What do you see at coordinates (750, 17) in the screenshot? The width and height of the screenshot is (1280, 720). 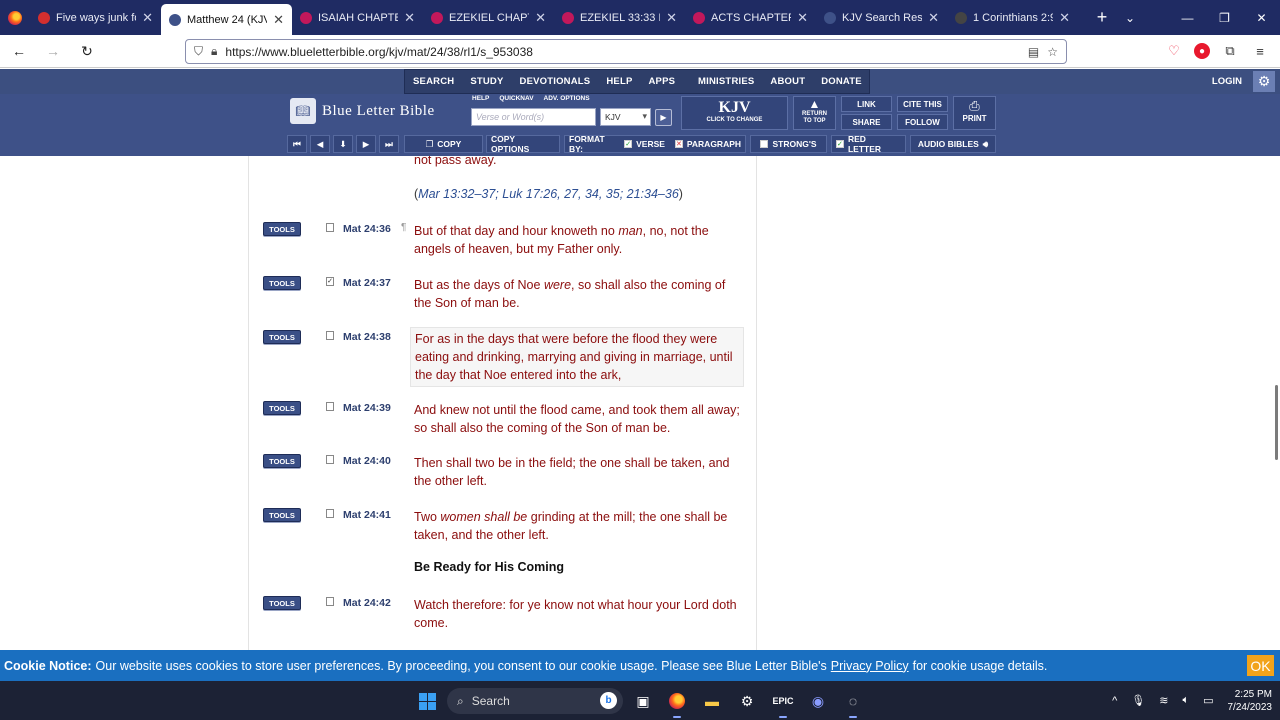 I see `browser-tab: ACTS CHAPTER 5 K ✕` at bounding box center [750, 17].